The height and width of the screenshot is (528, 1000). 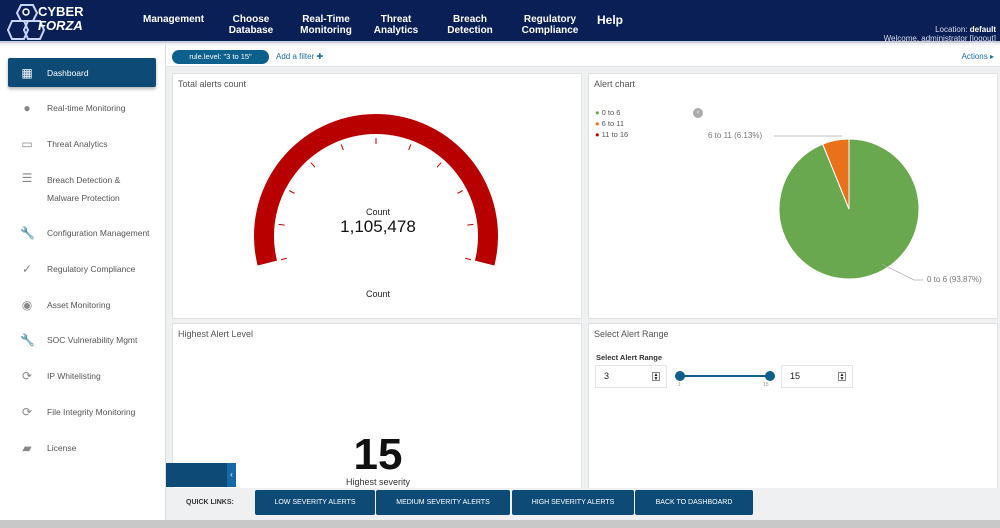 I want to click on medium-severity-button: MEDIUM SEVERITY ALERTS, so click(x=443, y=502).